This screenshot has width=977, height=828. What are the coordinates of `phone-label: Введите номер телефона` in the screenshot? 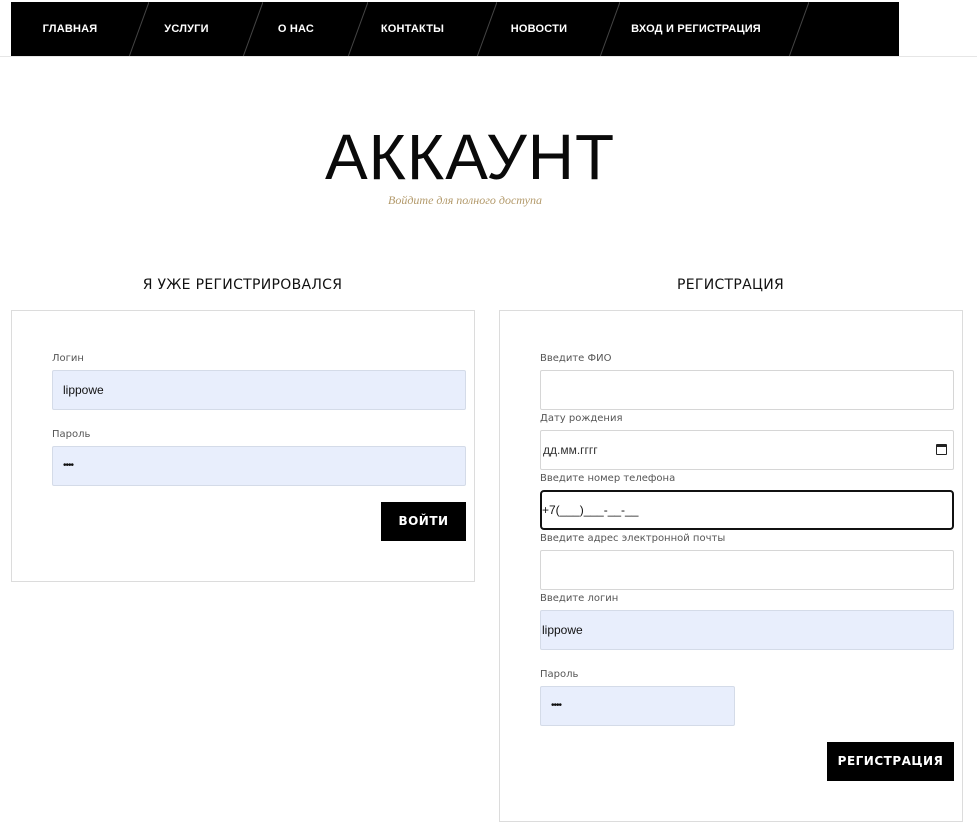 It's located at (608, 478).